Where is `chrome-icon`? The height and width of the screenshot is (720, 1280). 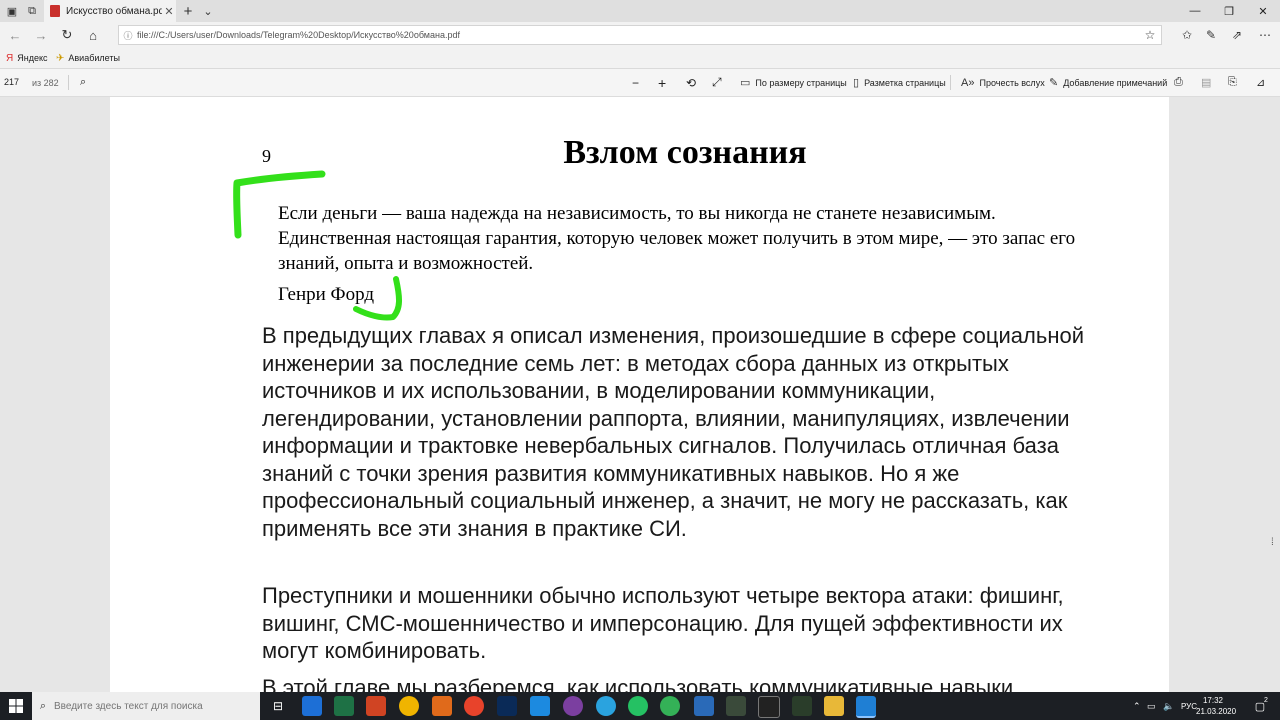 chrome-icon is located at coordinates (409, 706).